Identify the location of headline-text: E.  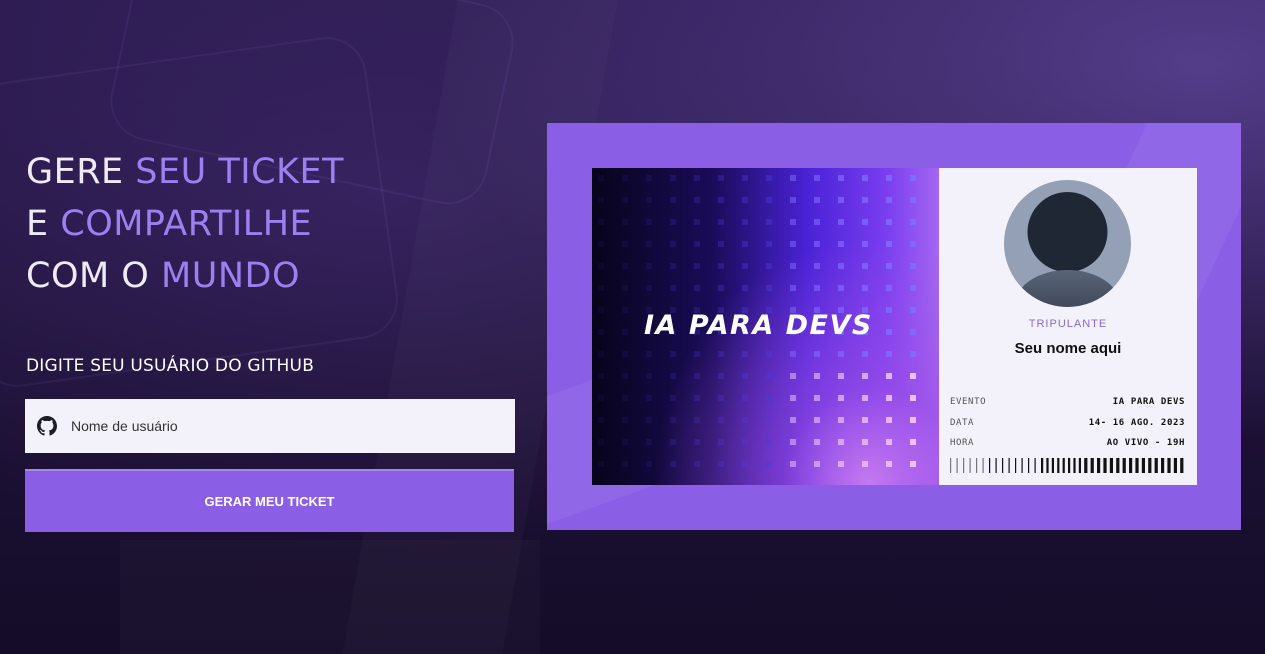
(43, 224).